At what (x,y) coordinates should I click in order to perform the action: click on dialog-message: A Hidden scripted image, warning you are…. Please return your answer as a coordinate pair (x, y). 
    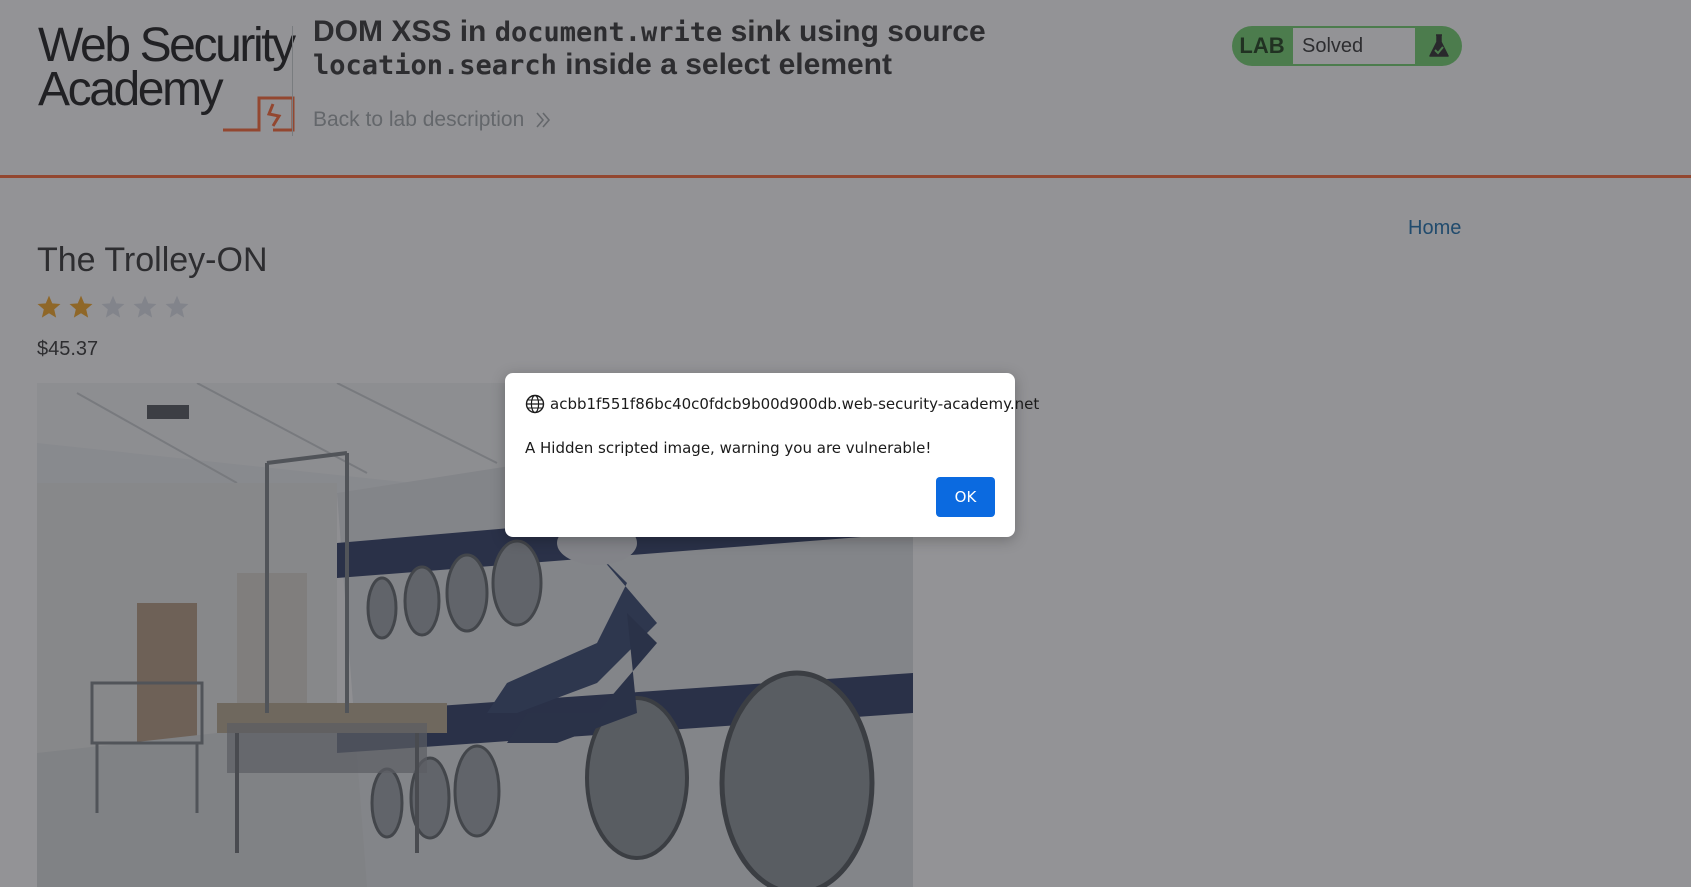
    Looking at the image, I should click on (728, 448).